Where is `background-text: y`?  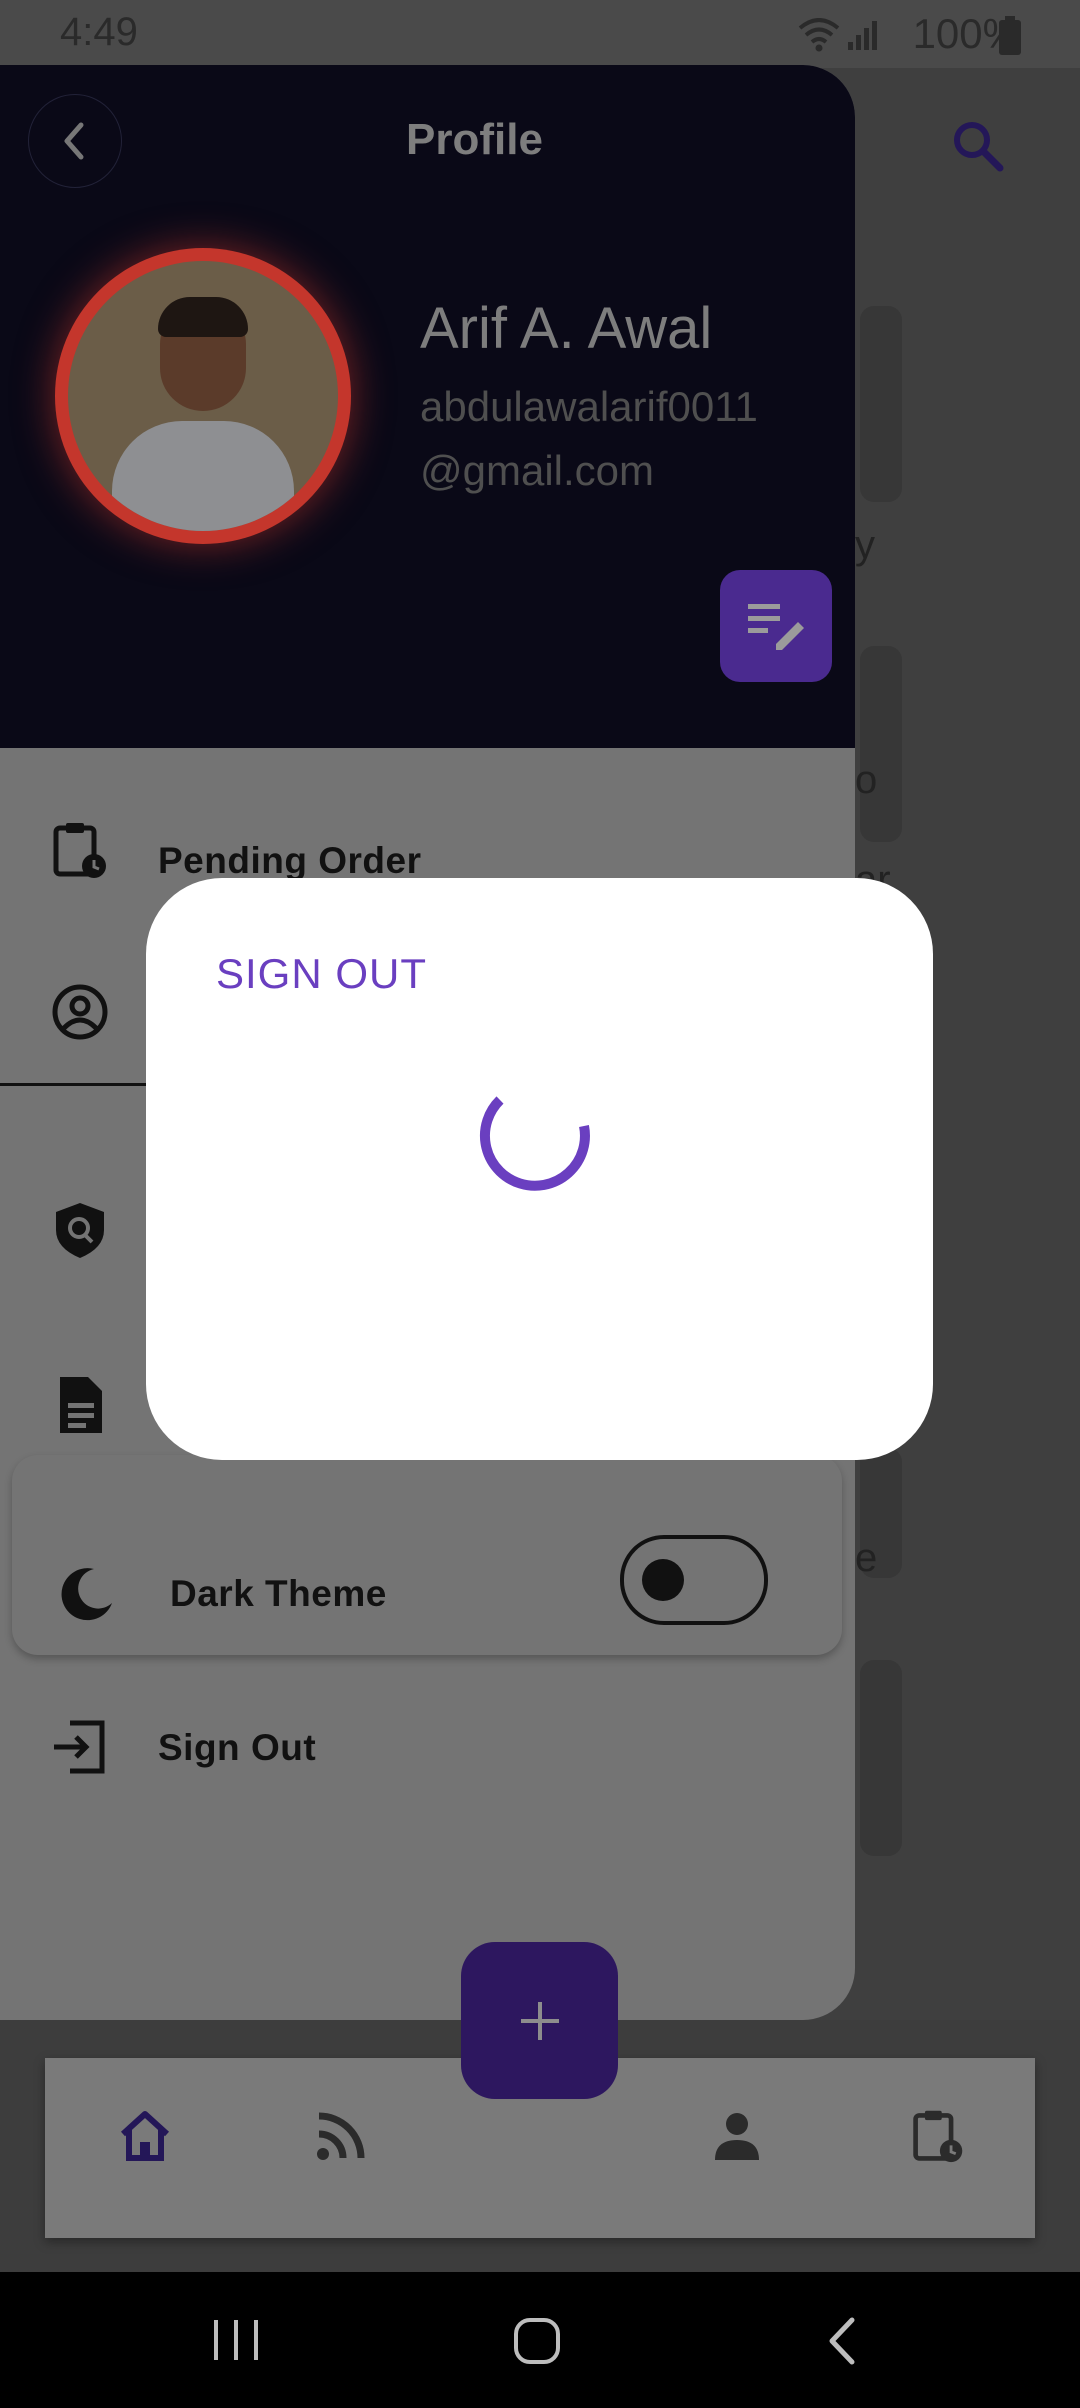
background-text: y is located at coordinates (865, 545).